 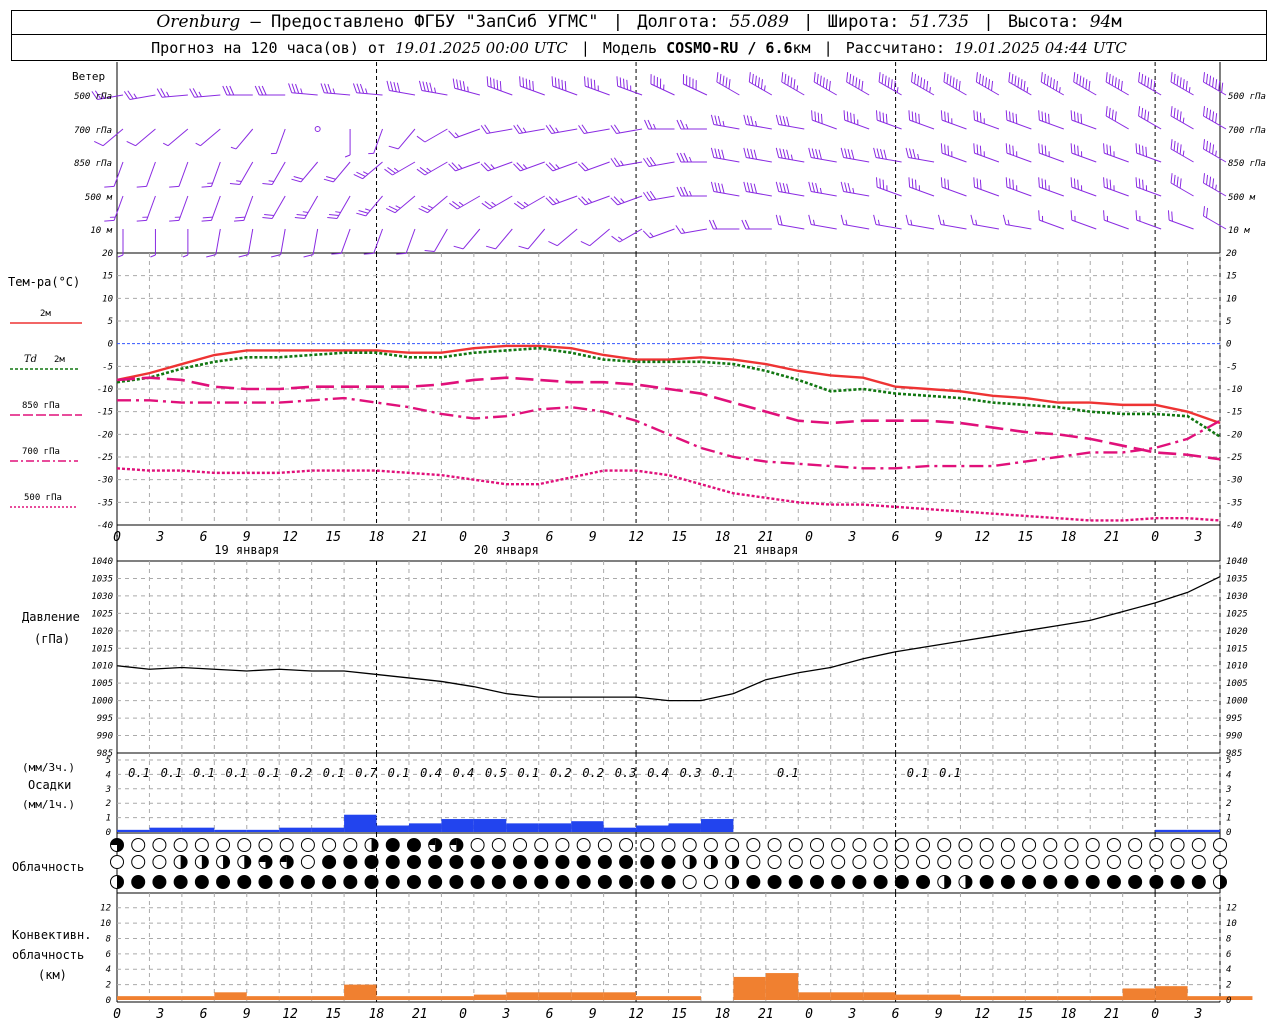 What do you see at coordinates (1237, 562) in the screenshot?
I see `pressure-tick-right: 1040` at bounding box center [1237, 562].